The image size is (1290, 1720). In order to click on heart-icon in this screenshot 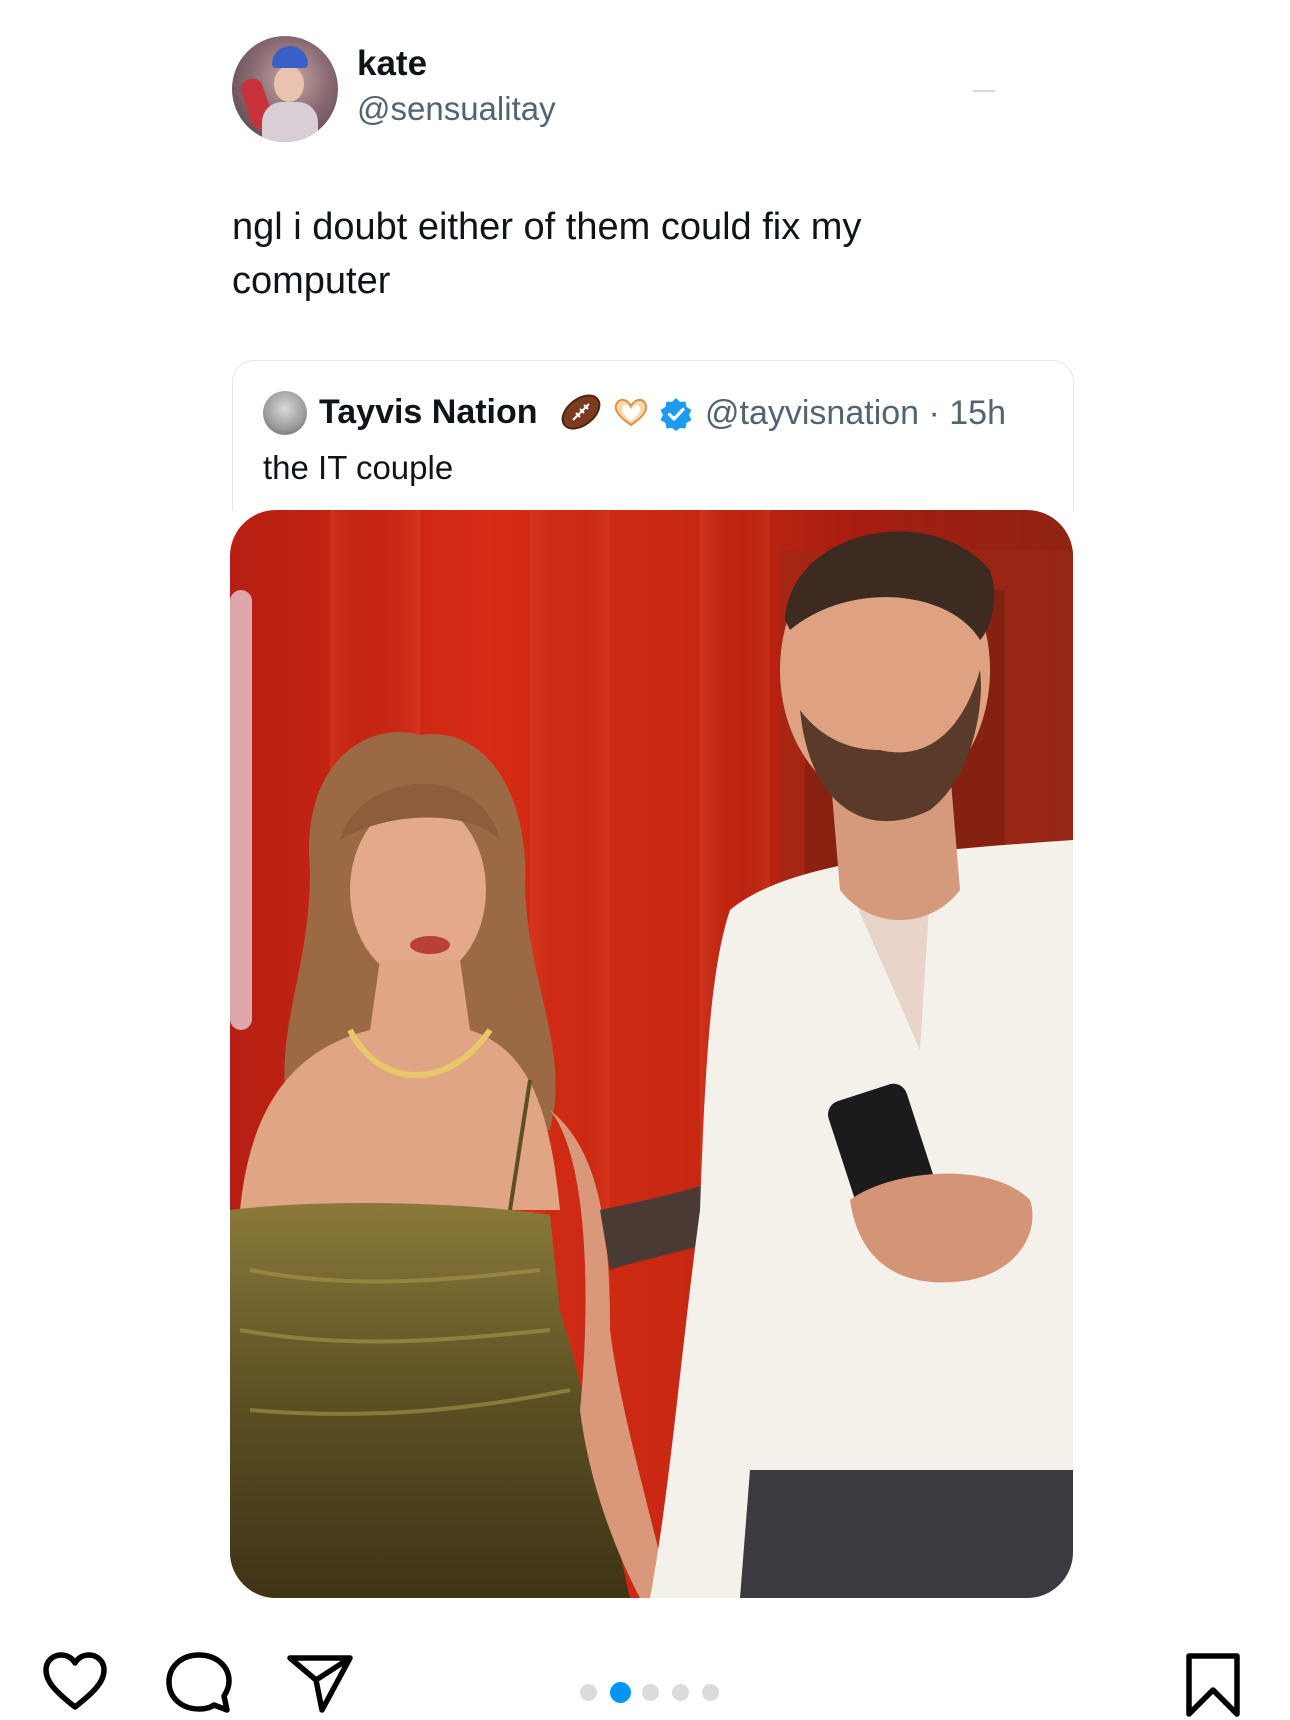, I will do `click(75, 1682)`.